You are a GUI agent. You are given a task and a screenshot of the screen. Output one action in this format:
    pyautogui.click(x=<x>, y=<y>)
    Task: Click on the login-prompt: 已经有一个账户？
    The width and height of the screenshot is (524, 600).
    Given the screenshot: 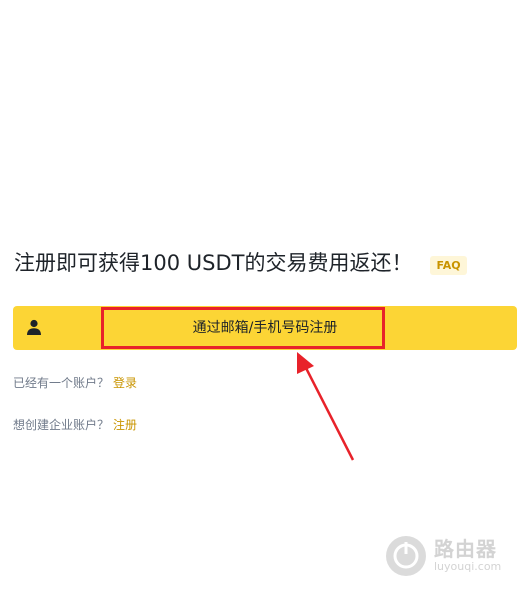 What is the action you would take?
    pyautogui.click(x=61, y=383)
    